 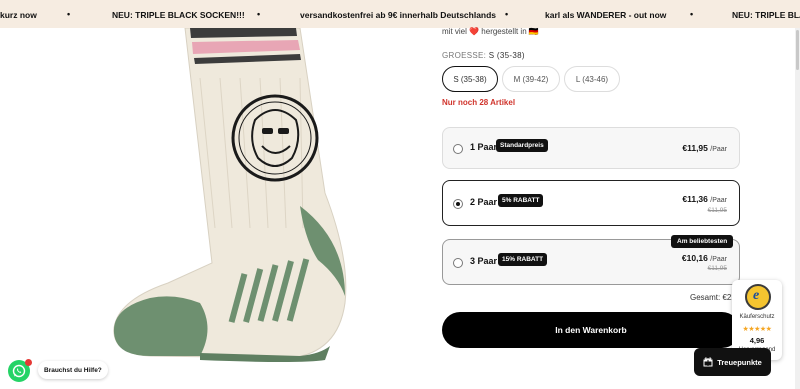 I want to click on popular-badge: Am beliebtesten, so click(x=702, y=241).